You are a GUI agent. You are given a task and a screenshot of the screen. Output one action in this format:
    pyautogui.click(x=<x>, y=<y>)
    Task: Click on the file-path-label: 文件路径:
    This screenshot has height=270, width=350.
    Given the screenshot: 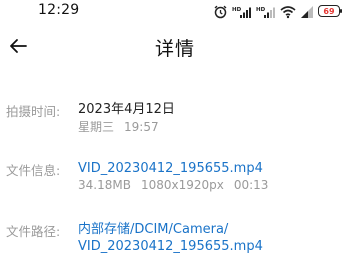 What is the action you would take?
    pyautogui.click(x=33, y=231)
    